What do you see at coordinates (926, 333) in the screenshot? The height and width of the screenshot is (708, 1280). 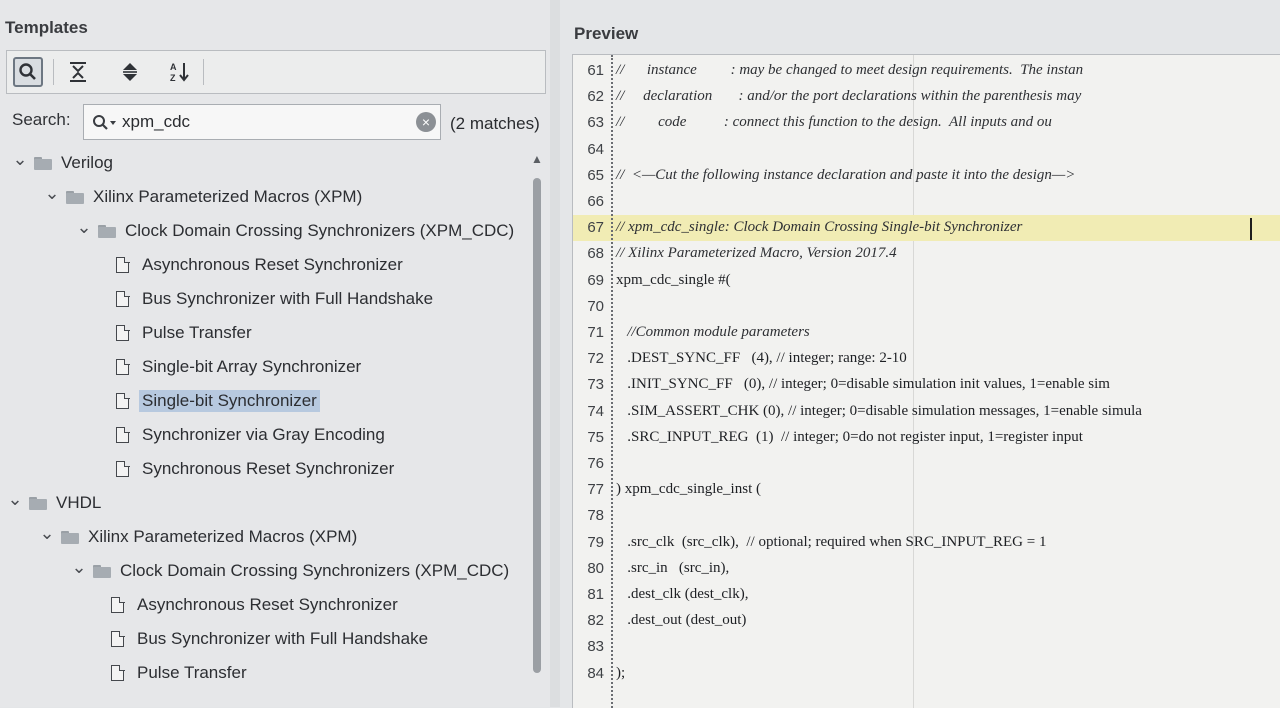 I see `code-line: 71 //Common module parameters` at bounding box center [926, 333].